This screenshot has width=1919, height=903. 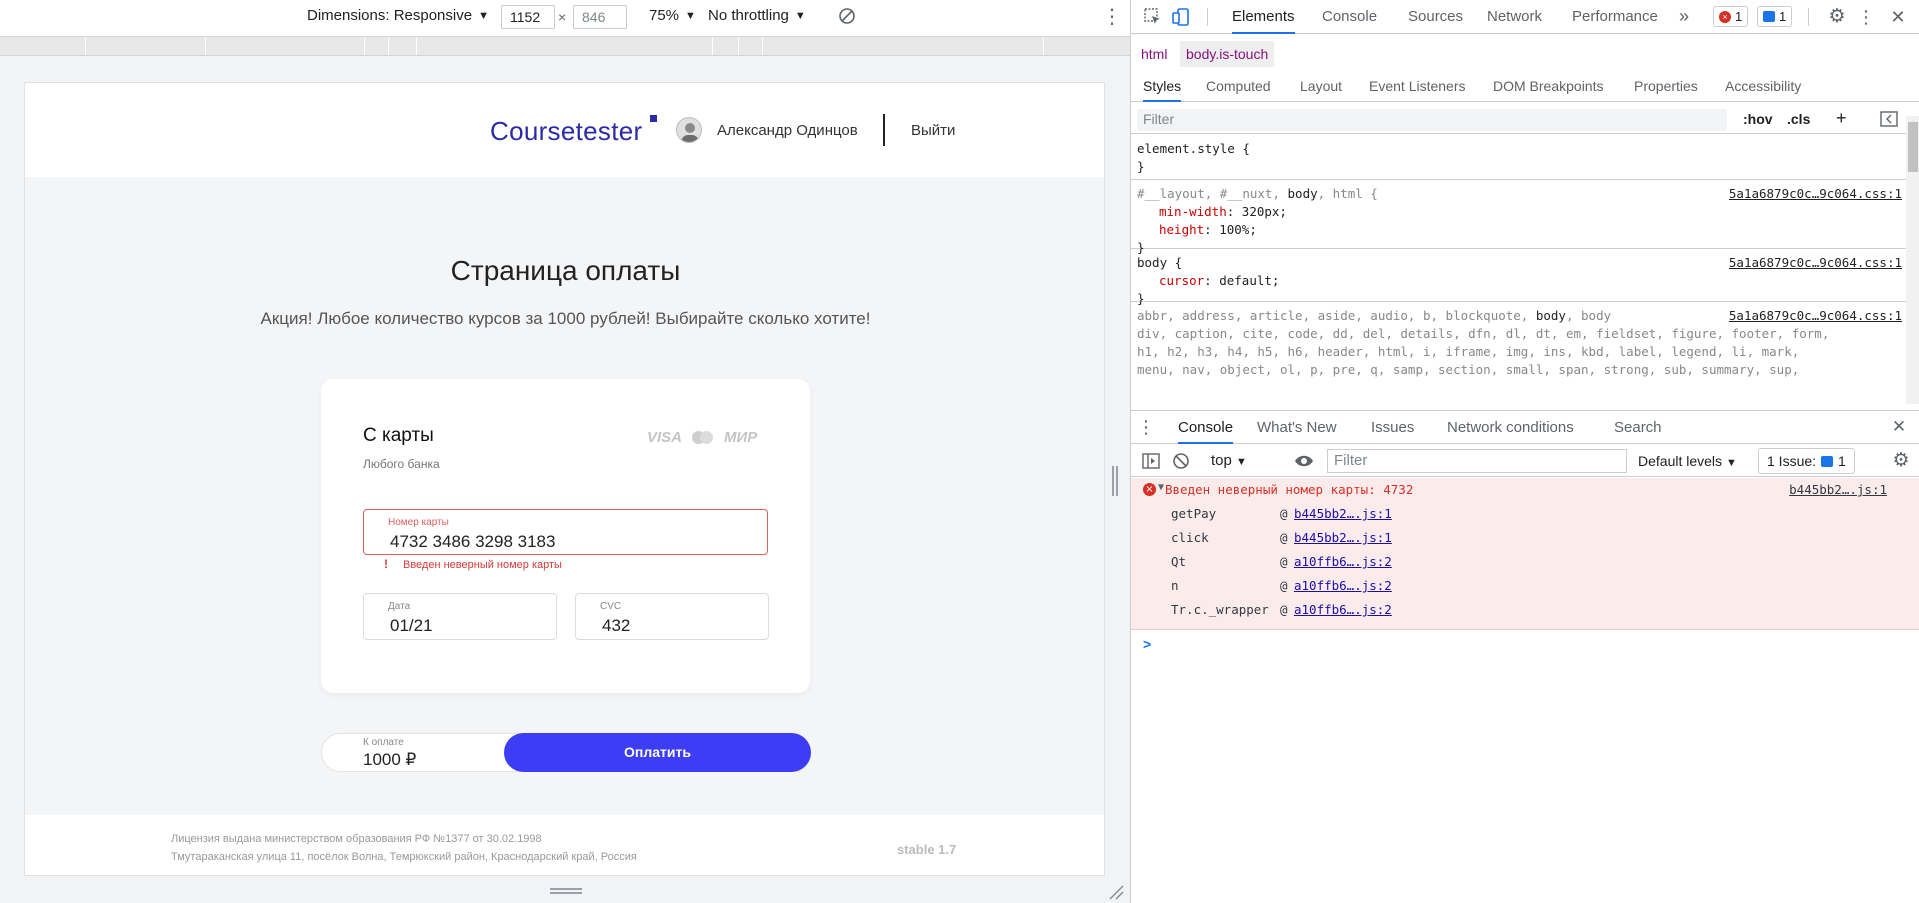 What do you see at coordinates (1666, 87) in the screenshot?
I see `tab-properties: Properties` at bounding box center [1666, 87].